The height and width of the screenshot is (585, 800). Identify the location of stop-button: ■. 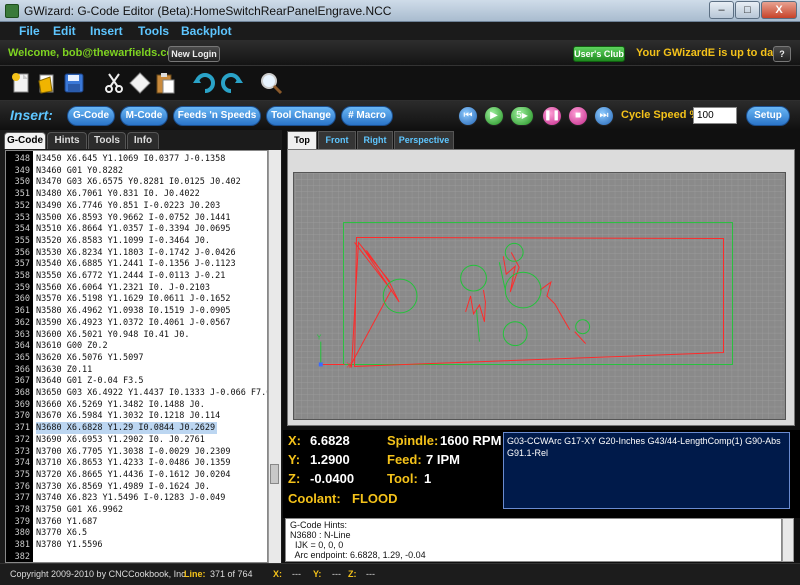
(578, 116).